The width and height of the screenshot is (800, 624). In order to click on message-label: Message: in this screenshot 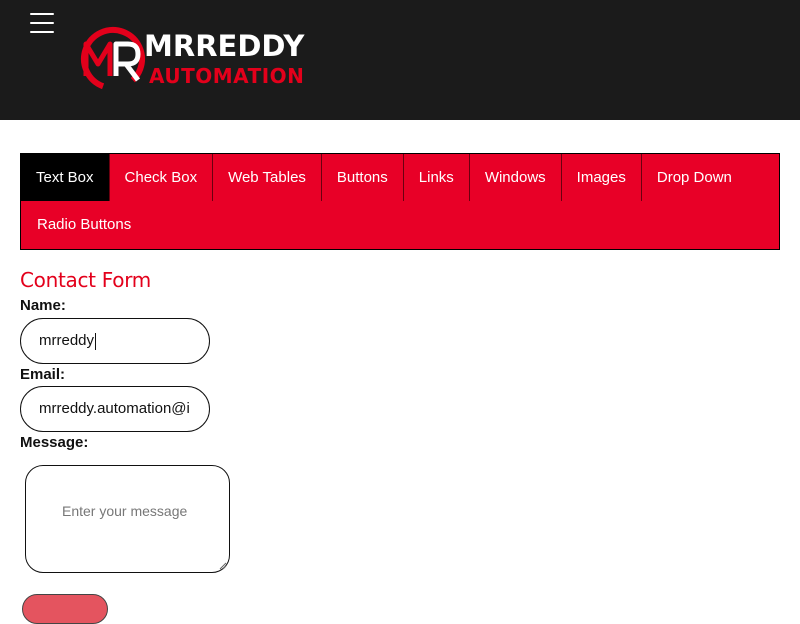, I will do `click(54, 442)`.